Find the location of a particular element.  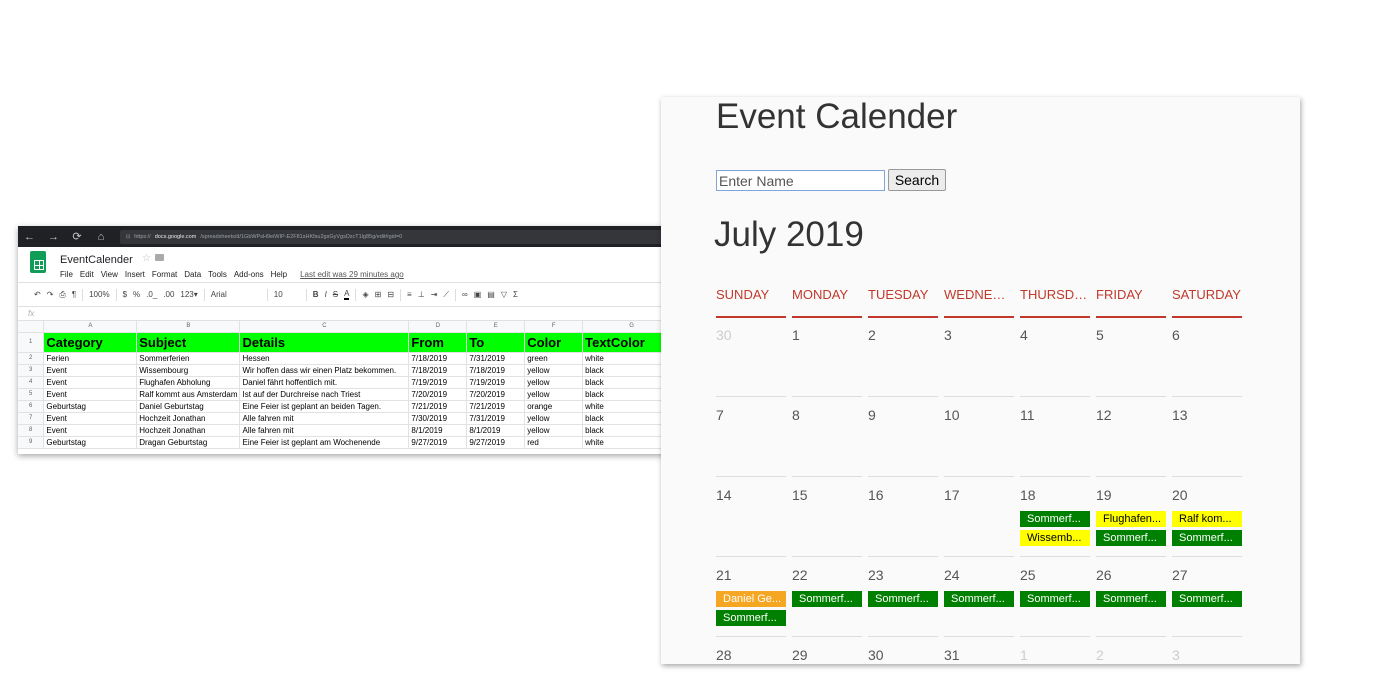

row-header: 1 is located at coordinates (31, 342).